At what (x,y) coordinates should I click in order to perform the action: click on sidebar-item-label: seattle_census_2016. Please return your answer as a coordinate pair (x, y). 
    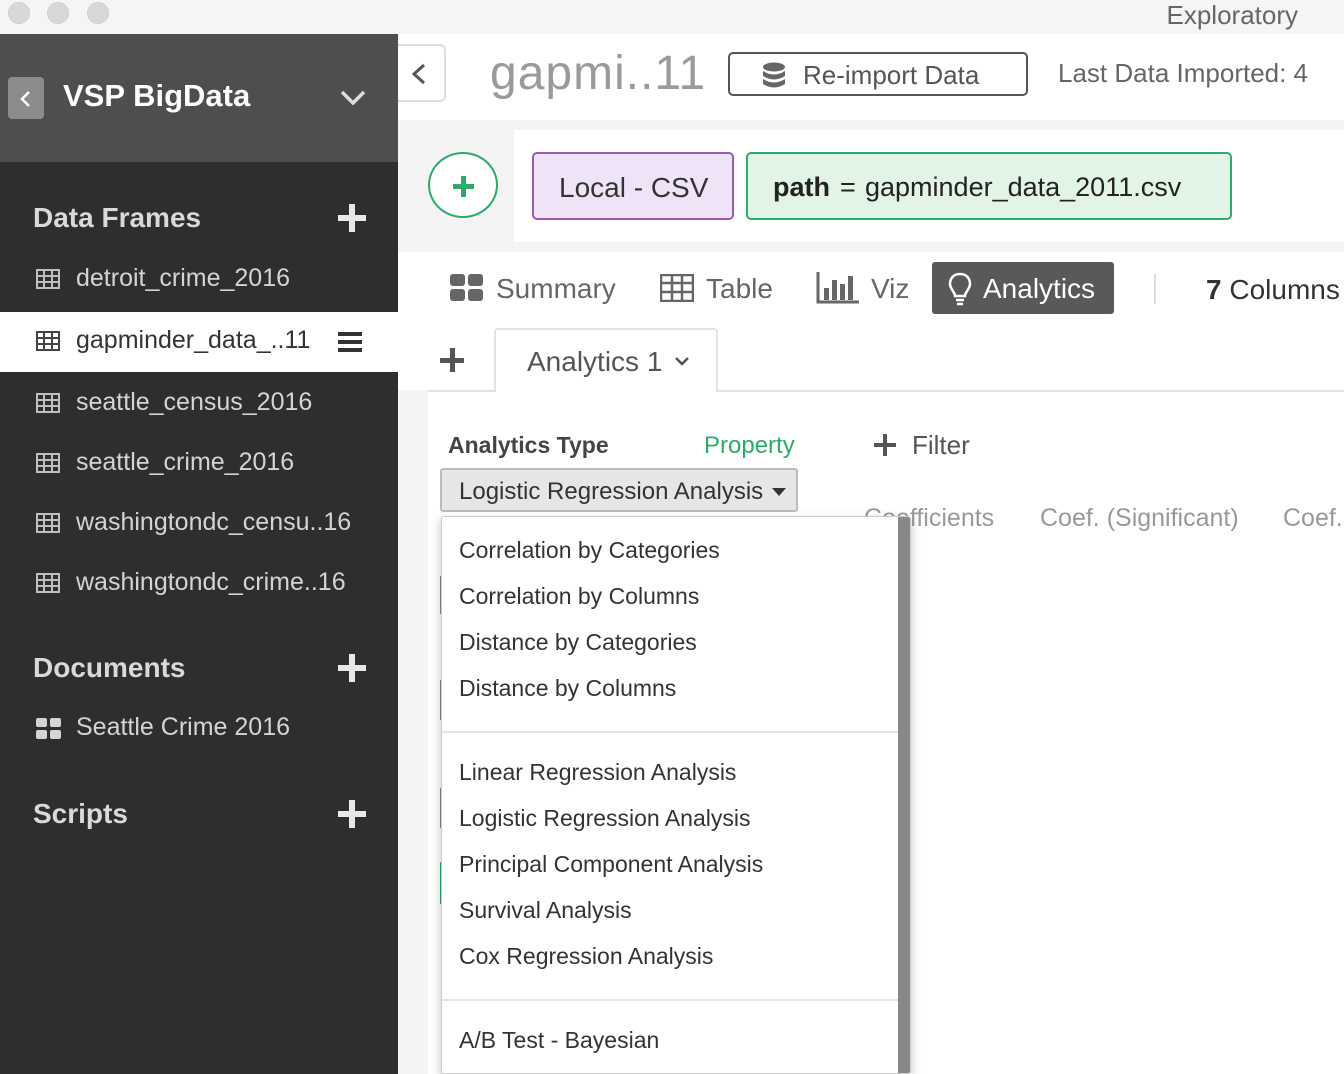
    Looking at the image, I should click on (194, 402).